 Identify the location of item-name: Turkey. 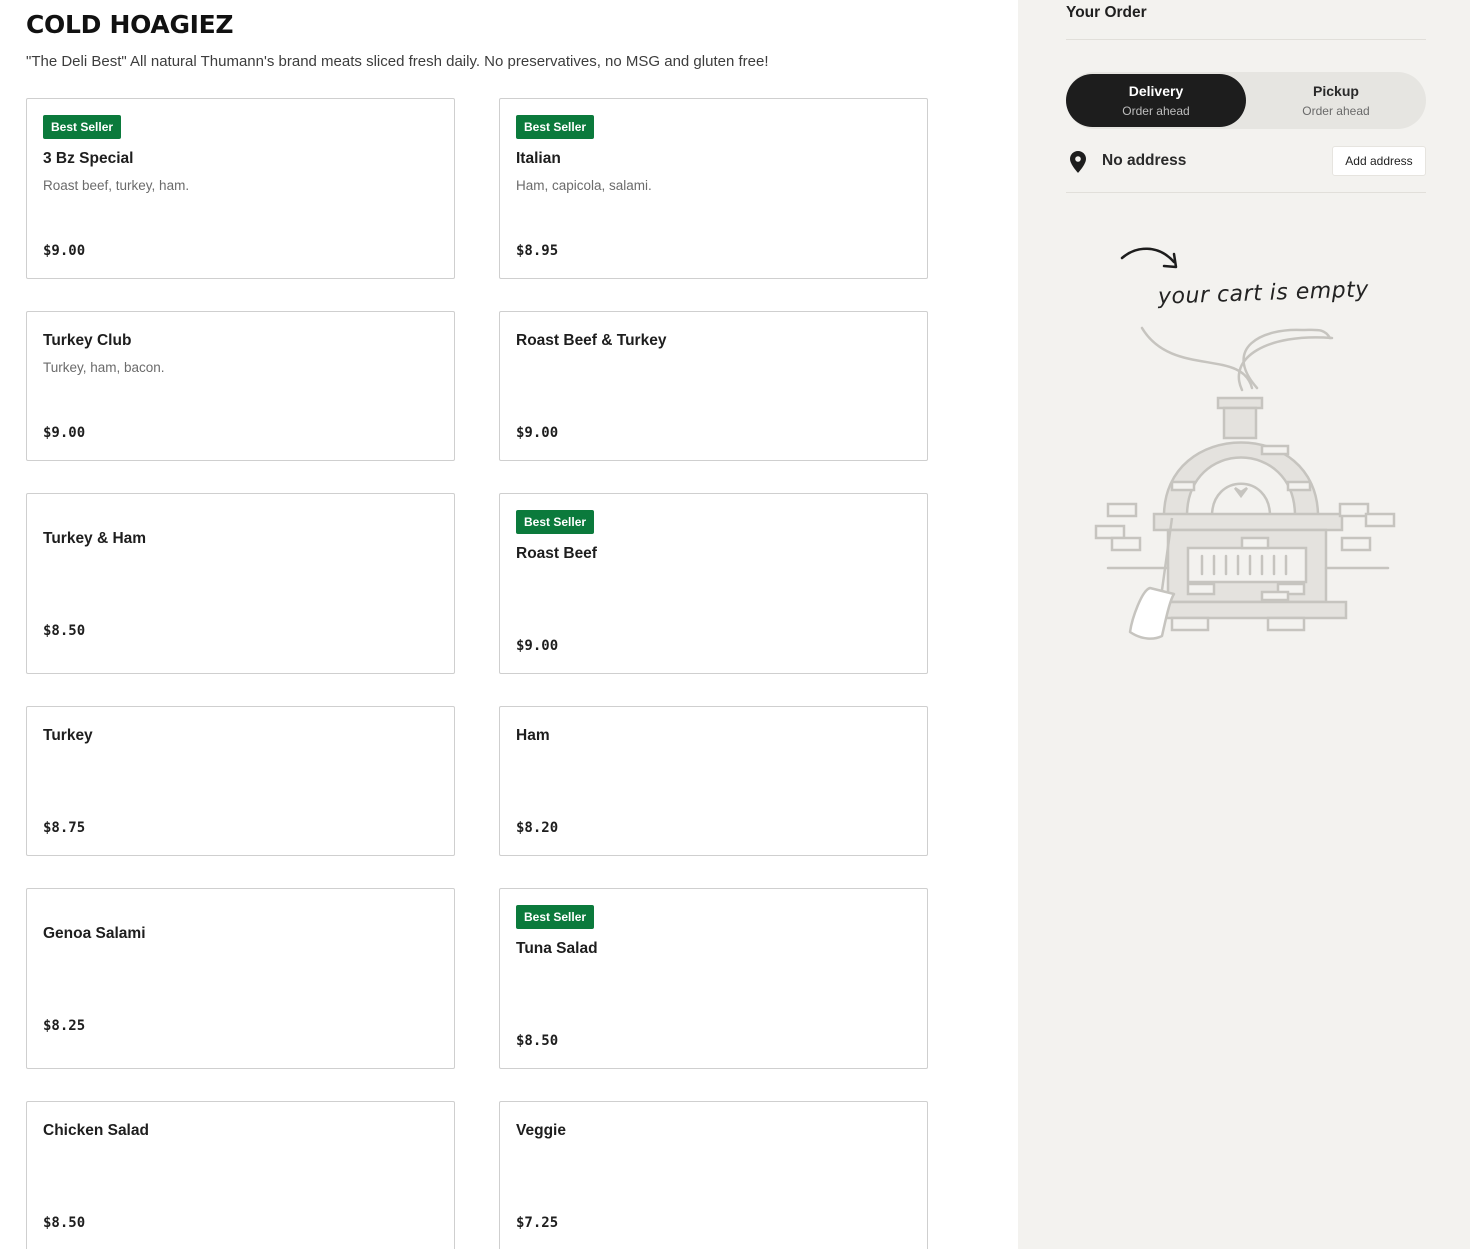
(68, 735).